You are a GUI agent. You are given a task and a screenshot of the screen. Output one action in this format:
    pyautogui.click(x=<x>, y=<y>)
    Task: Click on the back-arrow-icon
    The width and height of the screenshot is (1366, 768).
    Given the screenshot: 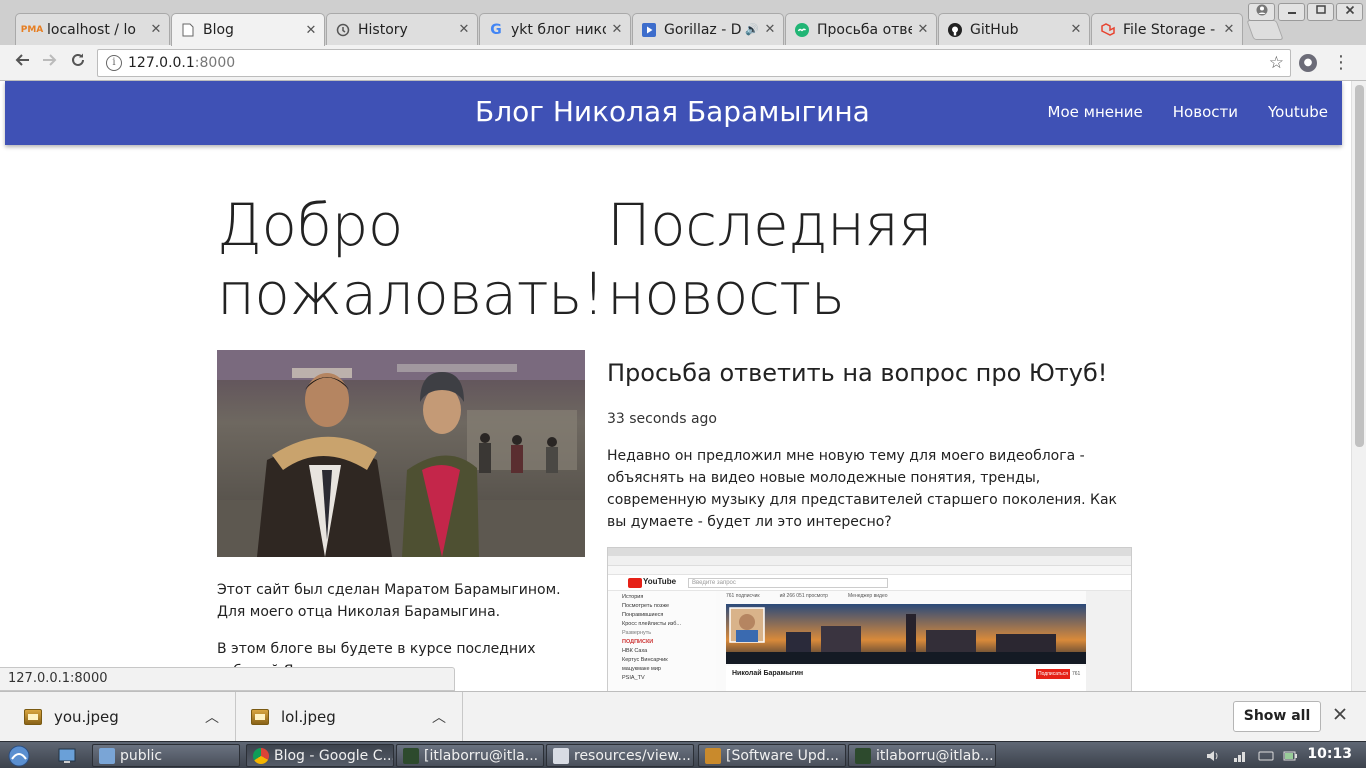 What is the action you would take?
    pyautogui.click(x=22, y=63)
    